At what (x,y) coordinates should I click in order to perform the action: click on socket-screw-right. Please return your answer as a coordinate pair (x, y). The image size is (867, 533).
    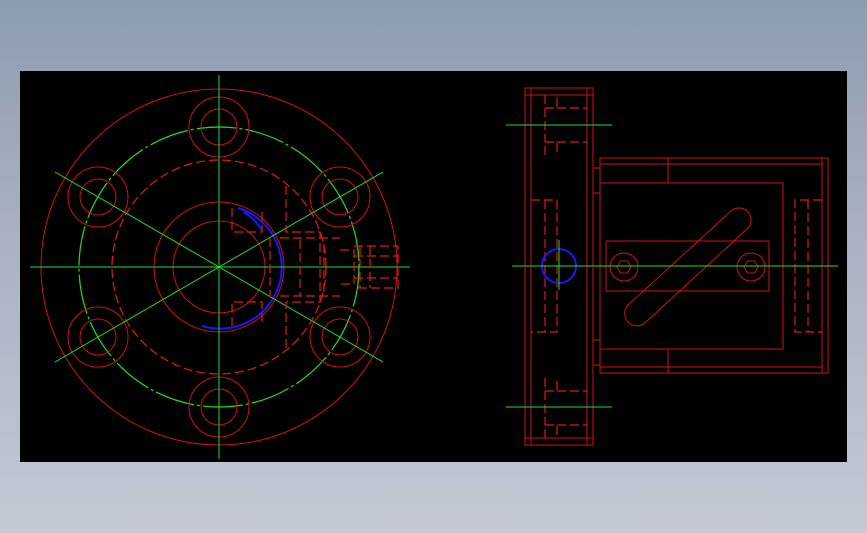
    Looking at the image, I should click on (751, 267).